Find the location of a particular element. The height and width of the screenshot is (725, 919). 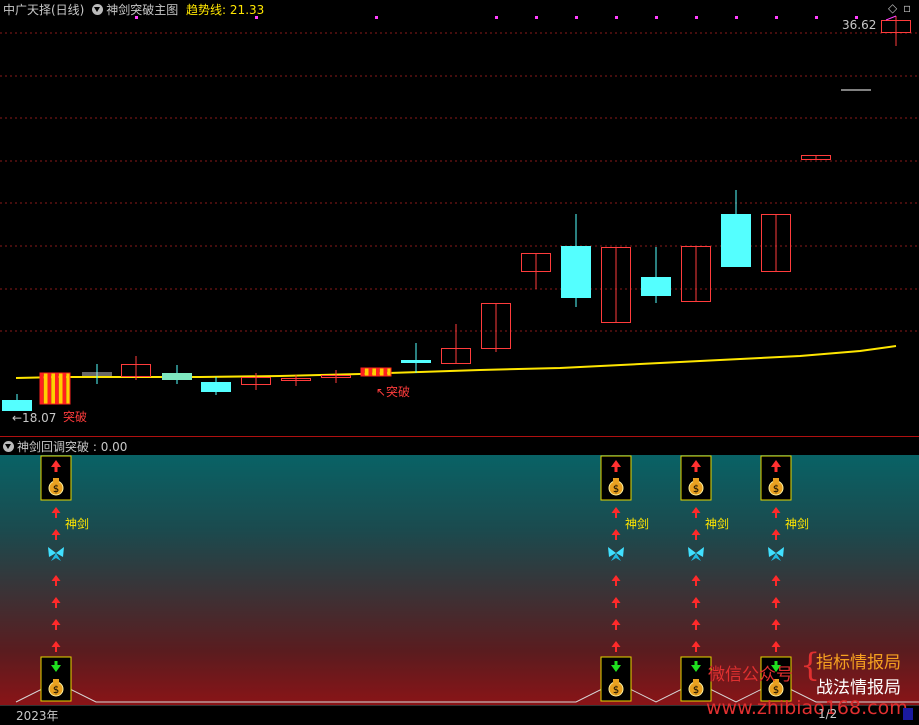

sub-collapse-icon is located at coordinates (8, 446).